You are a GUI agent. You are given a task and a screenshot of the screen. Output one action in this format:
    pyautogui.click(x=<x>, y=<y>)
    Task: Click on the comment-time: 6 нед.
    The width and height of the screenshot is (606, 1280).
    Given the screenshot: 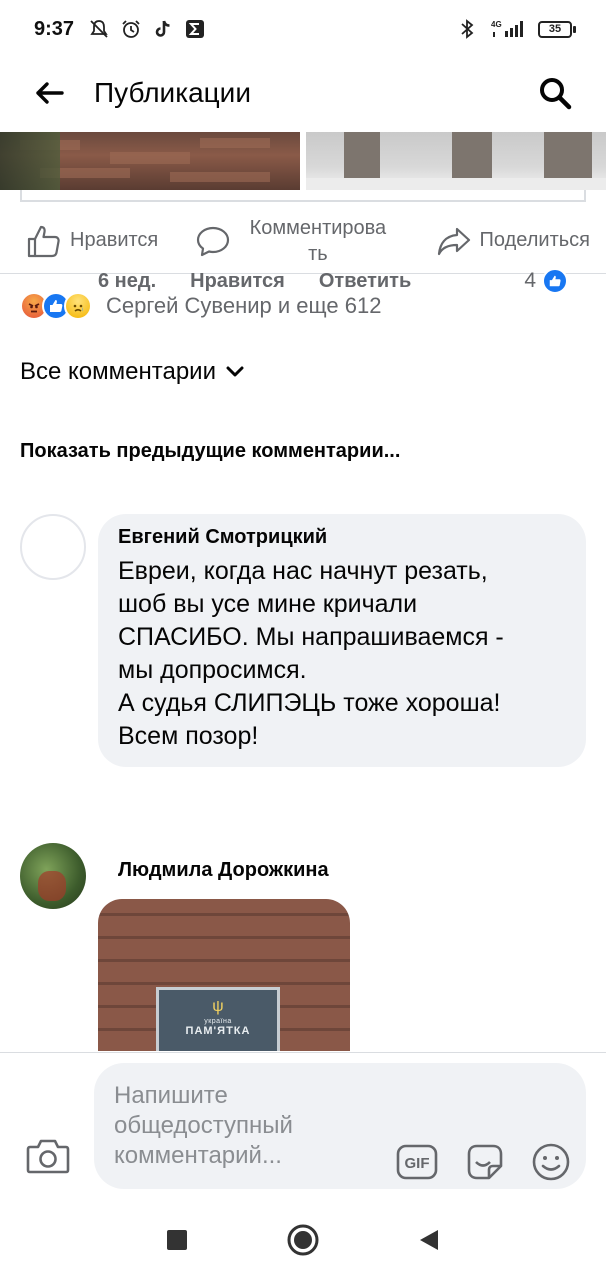 What is the action you would take?
    pyautogui.click(x=127, y=281)
    